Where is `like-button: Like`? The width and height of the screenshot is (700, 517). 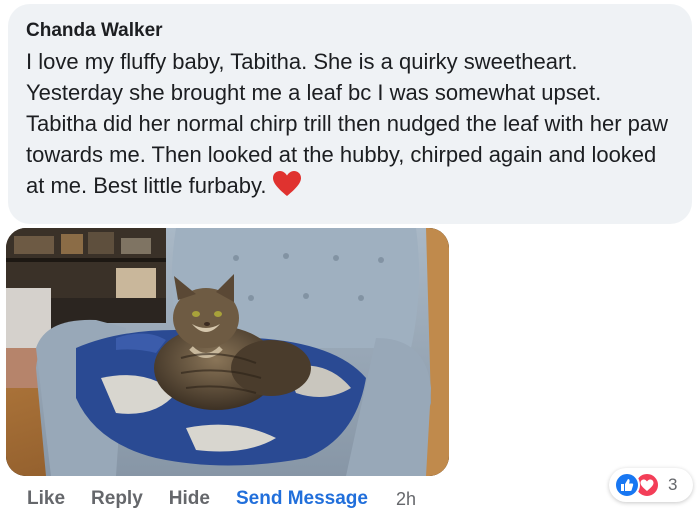 like-button: Like is located at coordinates (46, 499).